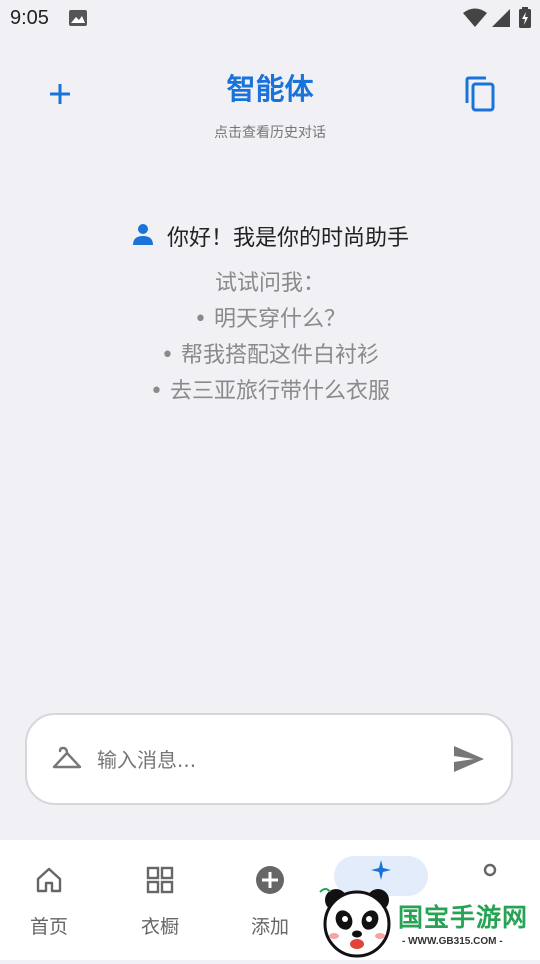  I want to click on sparkle-icon, so click(381, 872).